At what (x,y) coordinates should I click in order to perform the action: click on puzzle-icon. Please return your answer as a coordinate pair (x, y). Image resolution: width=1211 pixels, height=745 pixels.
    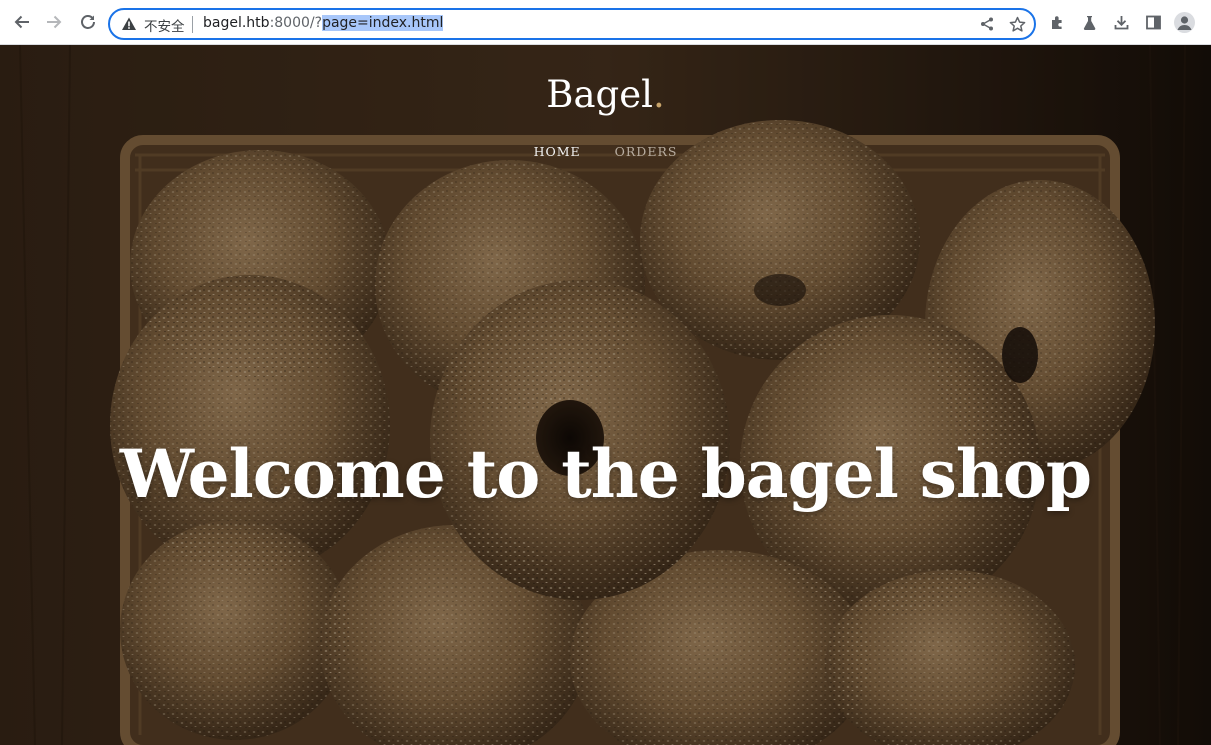
    Looking at the image, I should click on (1057, 22).